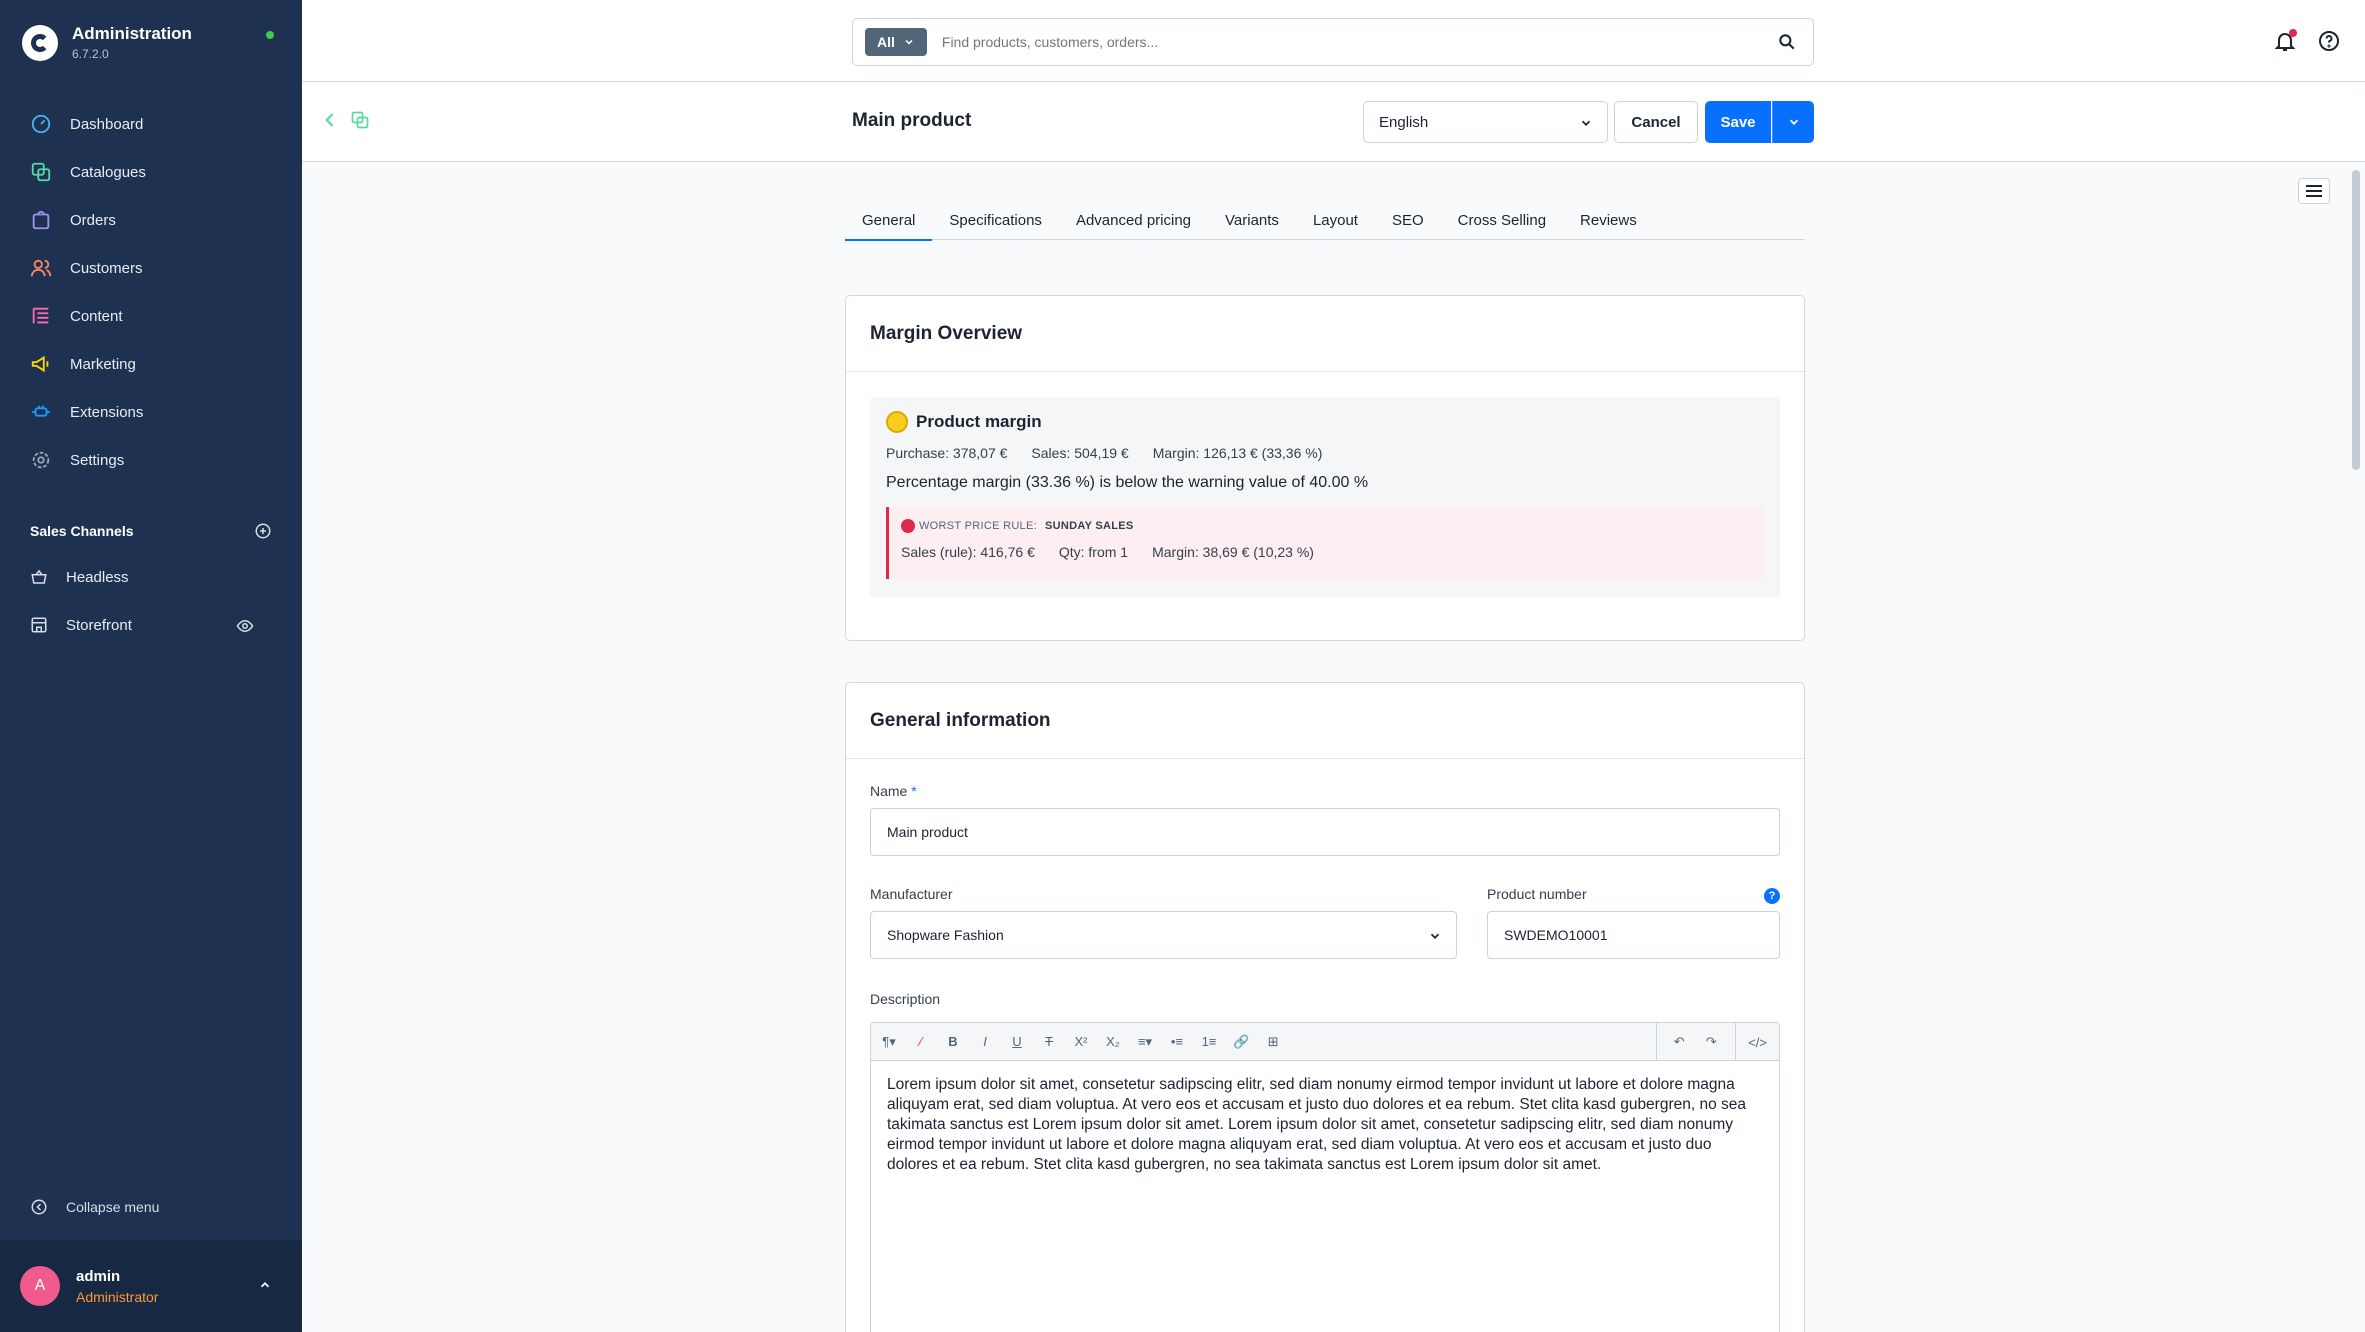 The image size is (2365, 1332). Describe the element at coordinates (1093, 552) in the screenshot. I see `rule-qty: Qty: from 1` at that location.